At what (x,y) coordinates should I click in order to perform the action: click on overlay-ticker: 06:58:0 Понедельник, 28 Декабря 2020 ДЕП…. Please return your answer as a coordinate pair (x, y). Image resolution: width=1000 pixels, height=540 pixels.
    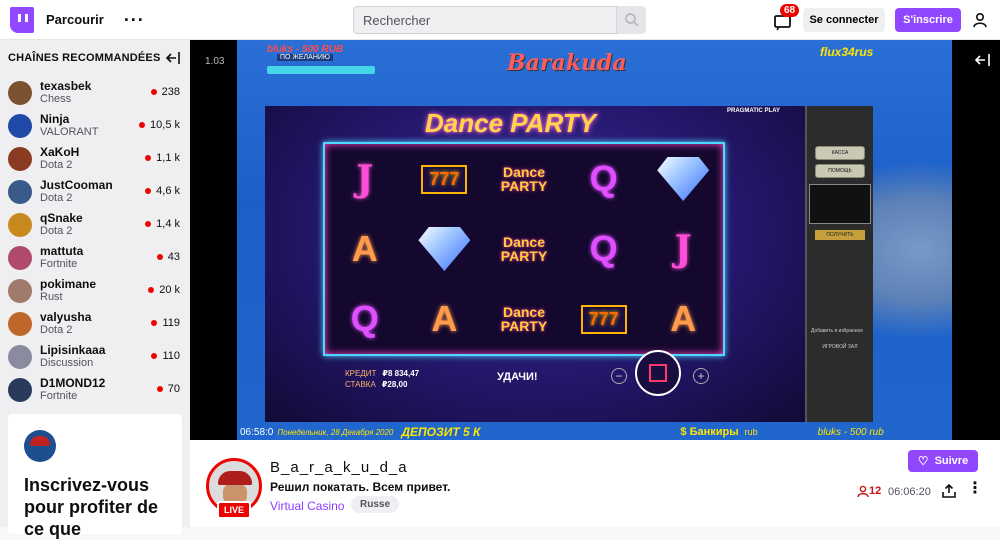
    Looking at the image, I should click on (594, 432).